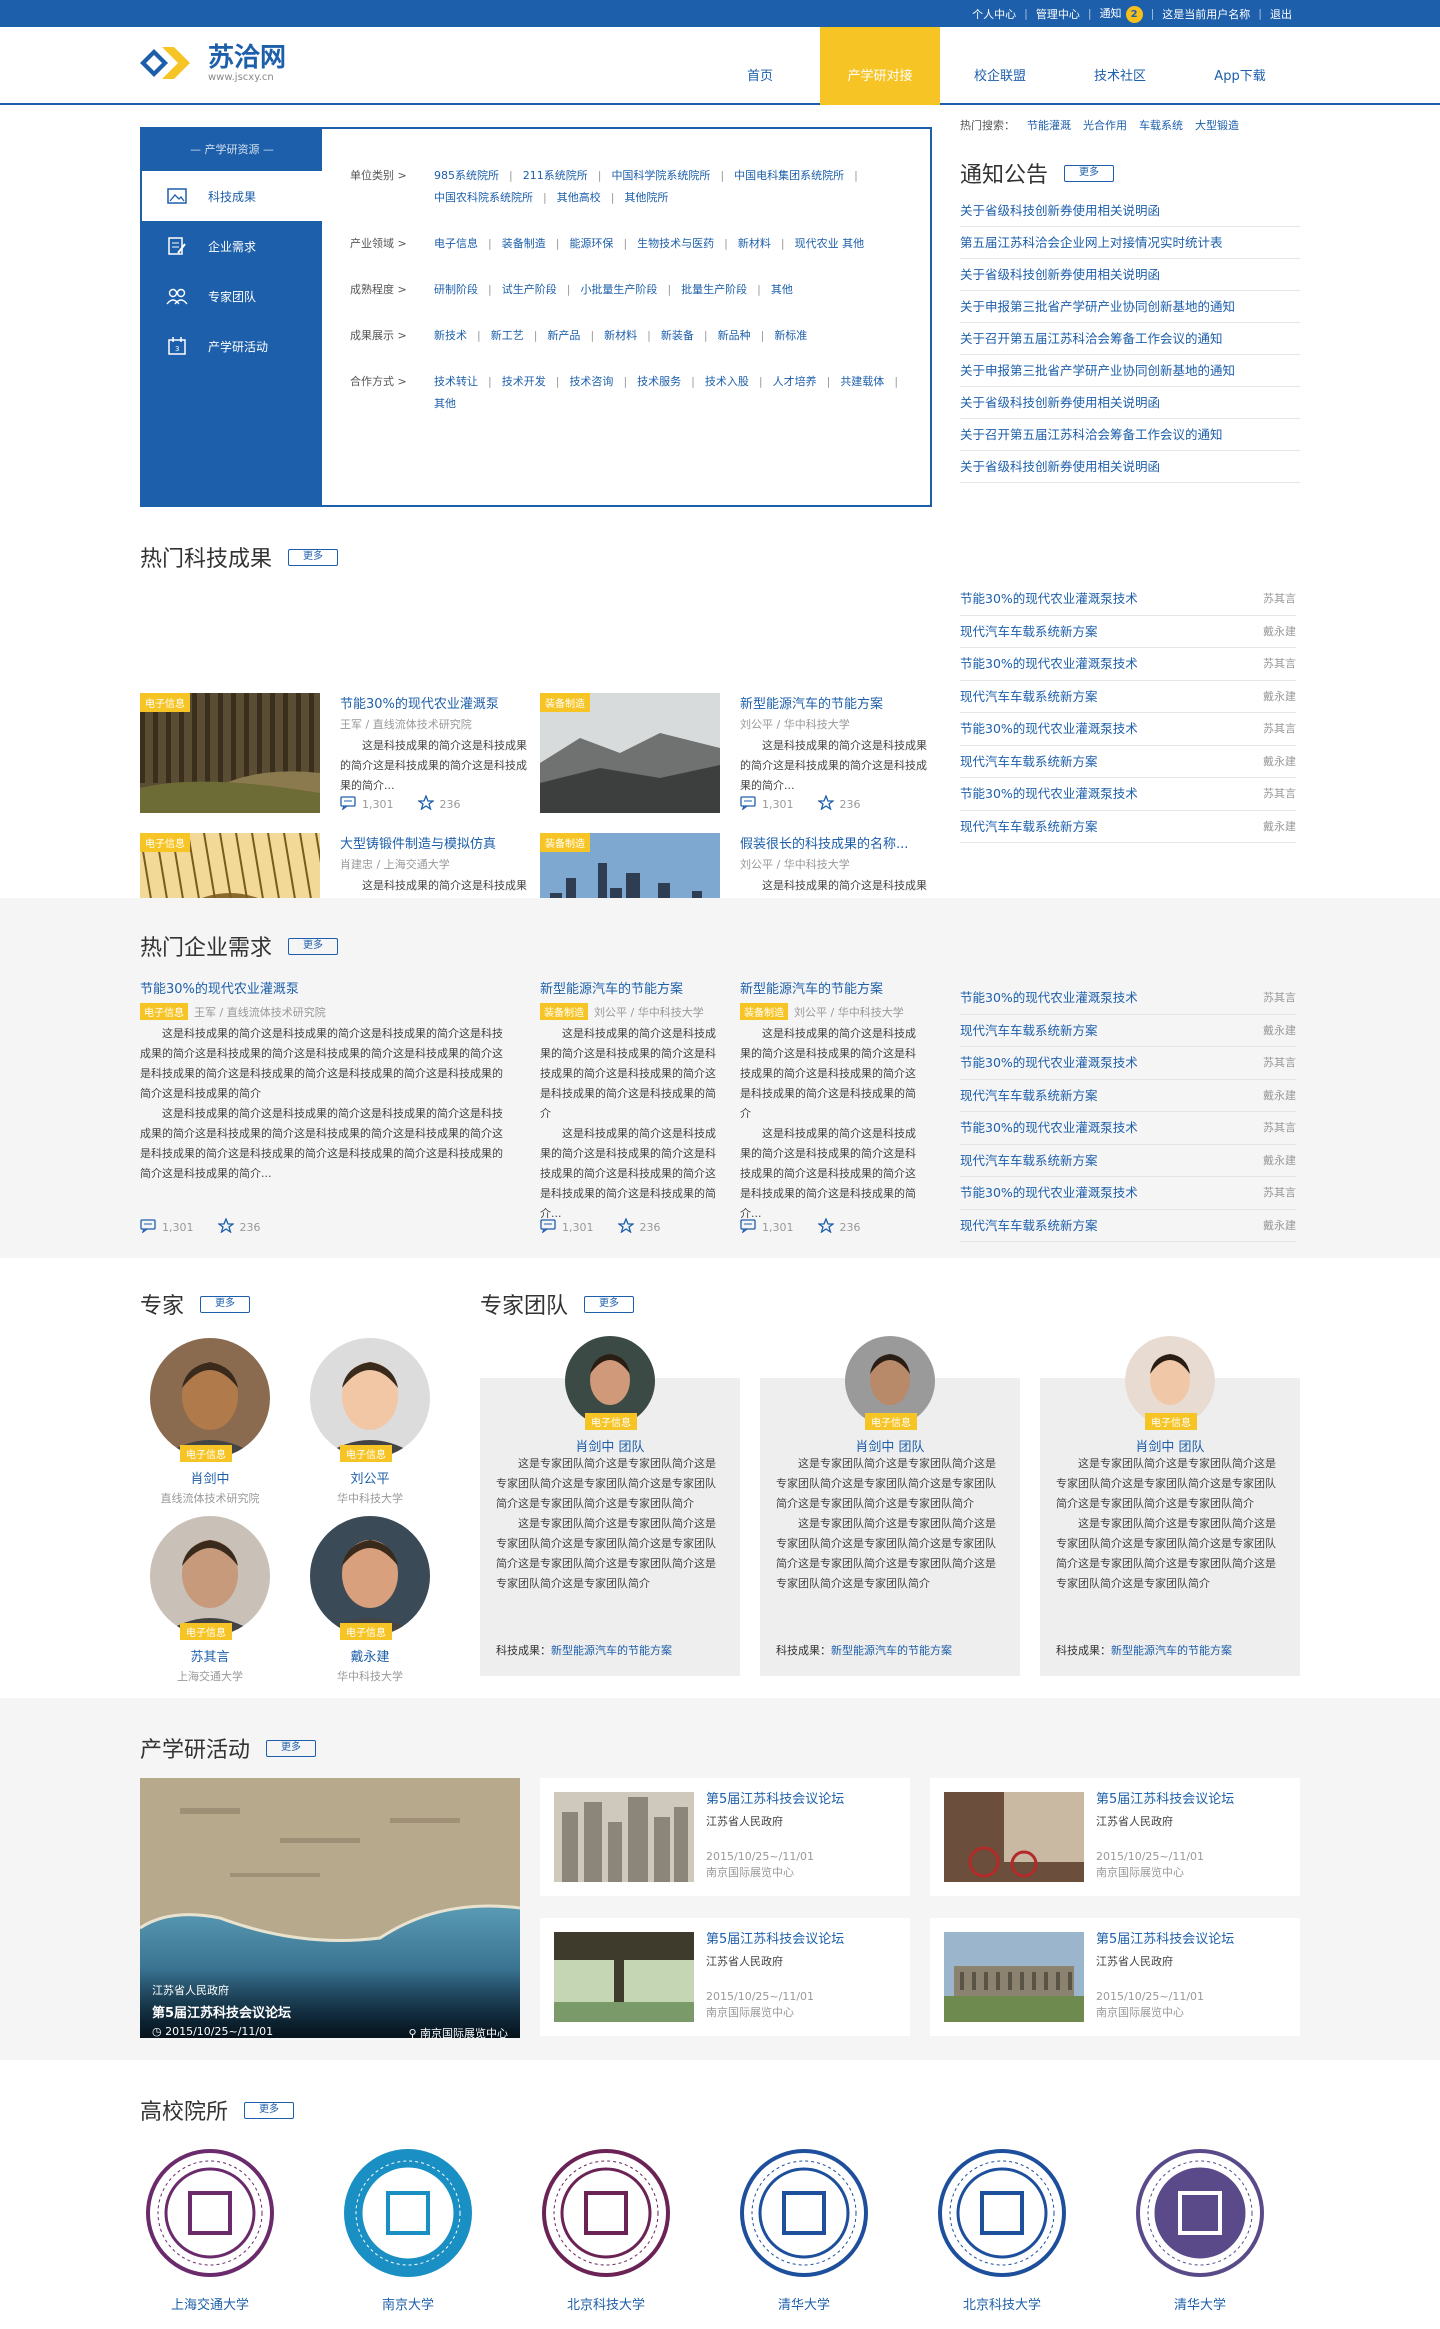 The width and height of the screenshot is (1440, 2329). Describe the element at coordinates (225, 1304) in the screenshot. I see `experts-more-button: 更多` at that location.